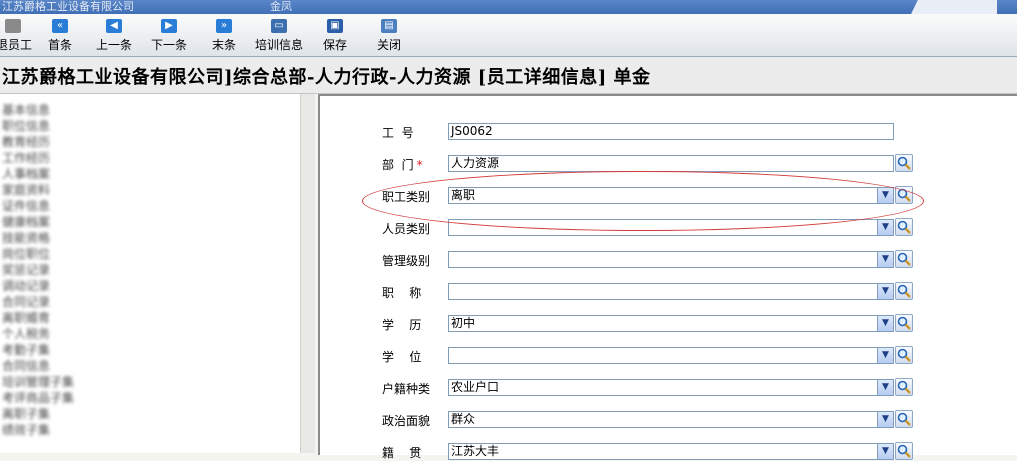 The width and height of the screenshot is (1017, 461). What do you see at coordinates (279, 35) in the screenshot?
I see `training-info-button: ▭ 培训信息` at bounding box center [279, 35].